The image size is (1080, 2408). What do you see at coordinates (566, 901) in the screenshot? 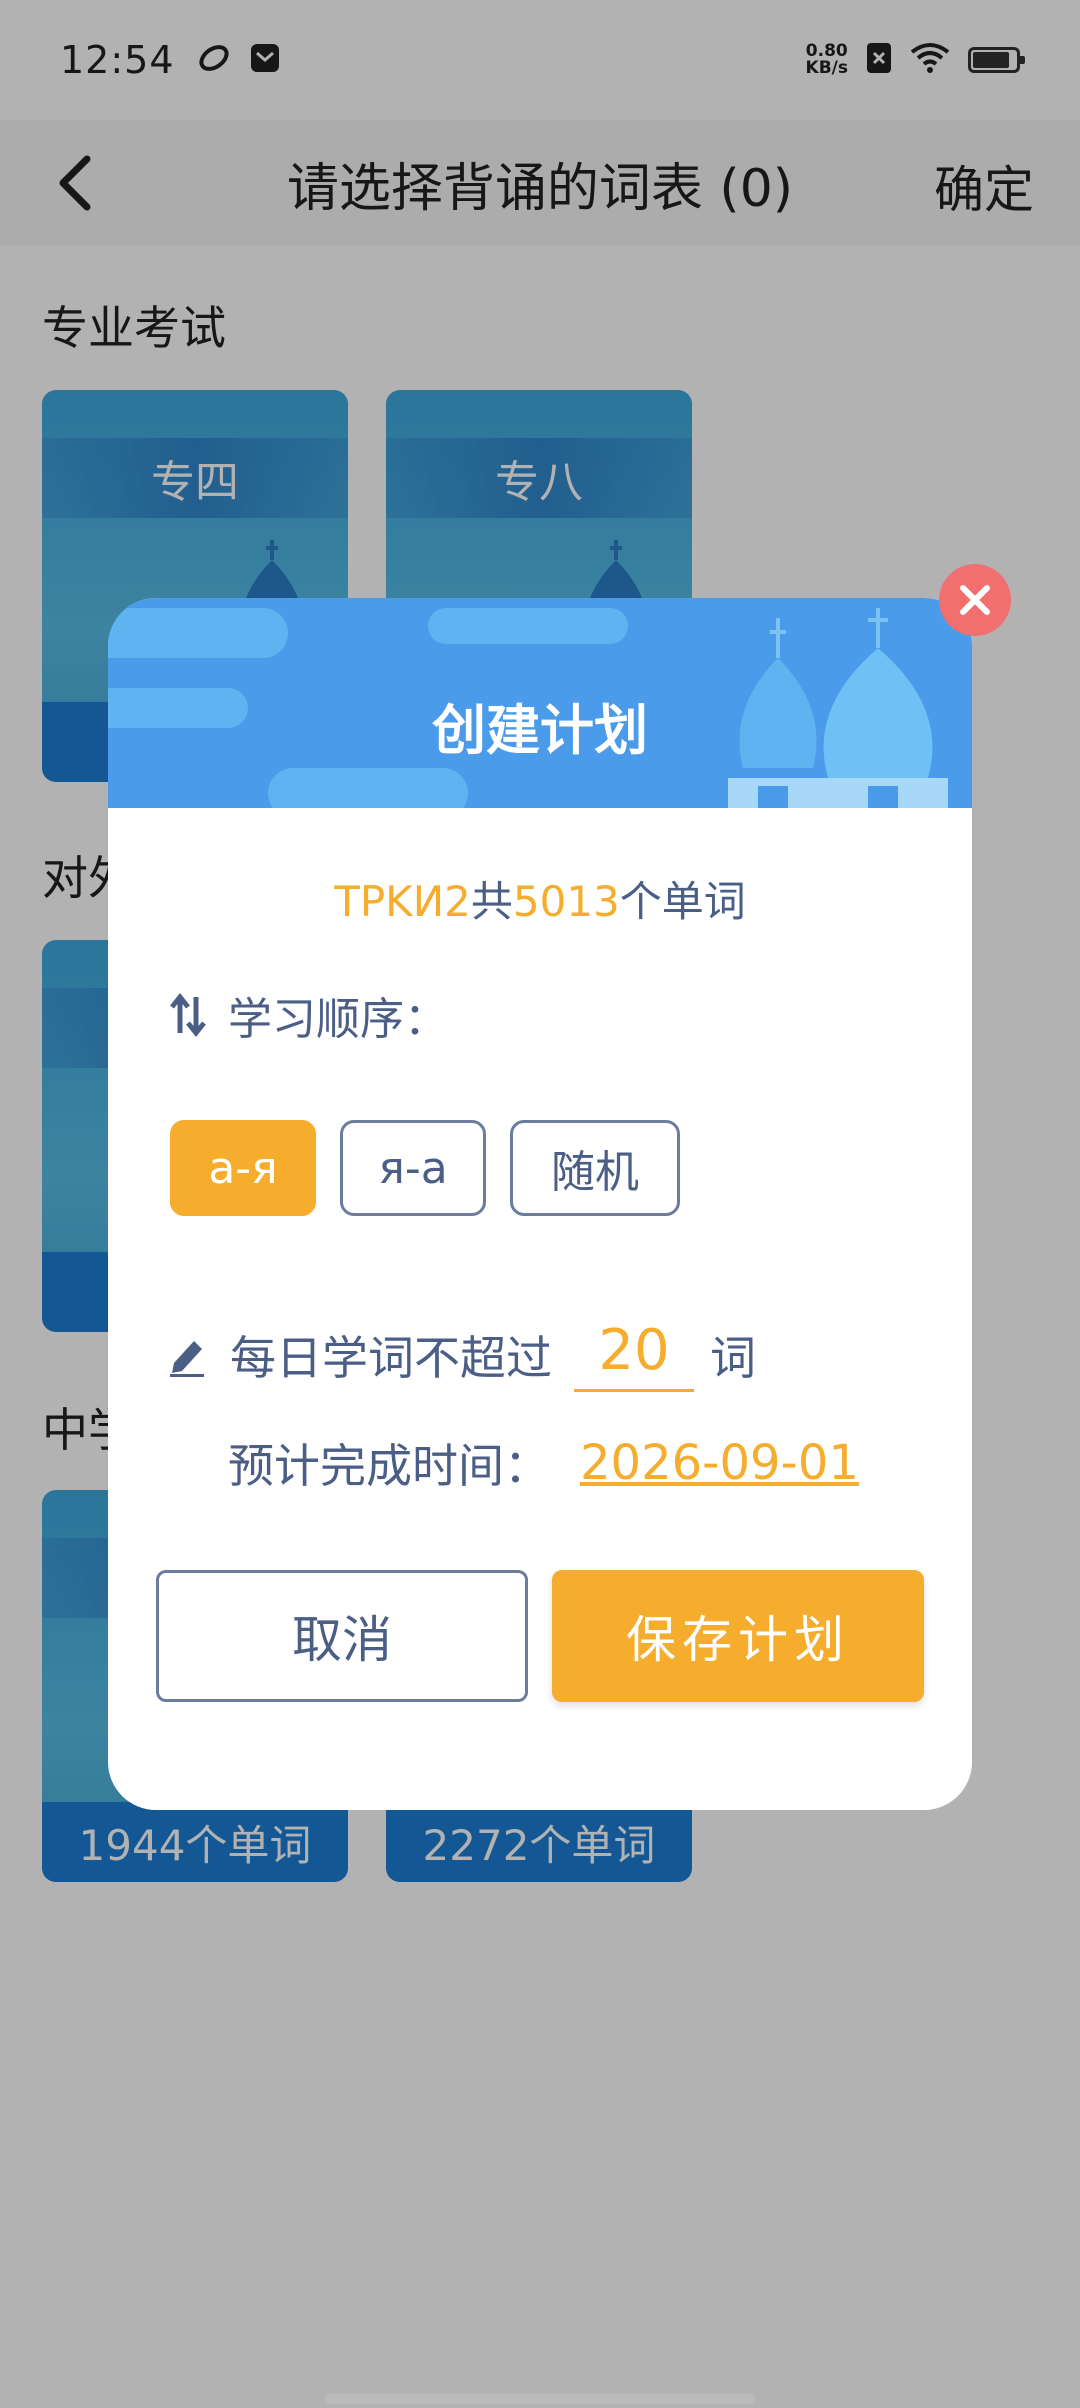
I see `word-count: 5013` at bounding box center [566, 901].